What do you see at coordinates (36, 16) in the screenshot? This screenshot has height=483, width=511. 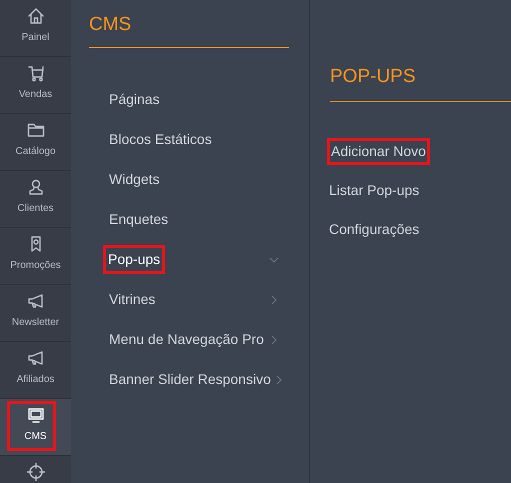 I see `home-icon` at bounding box center [36, 16].